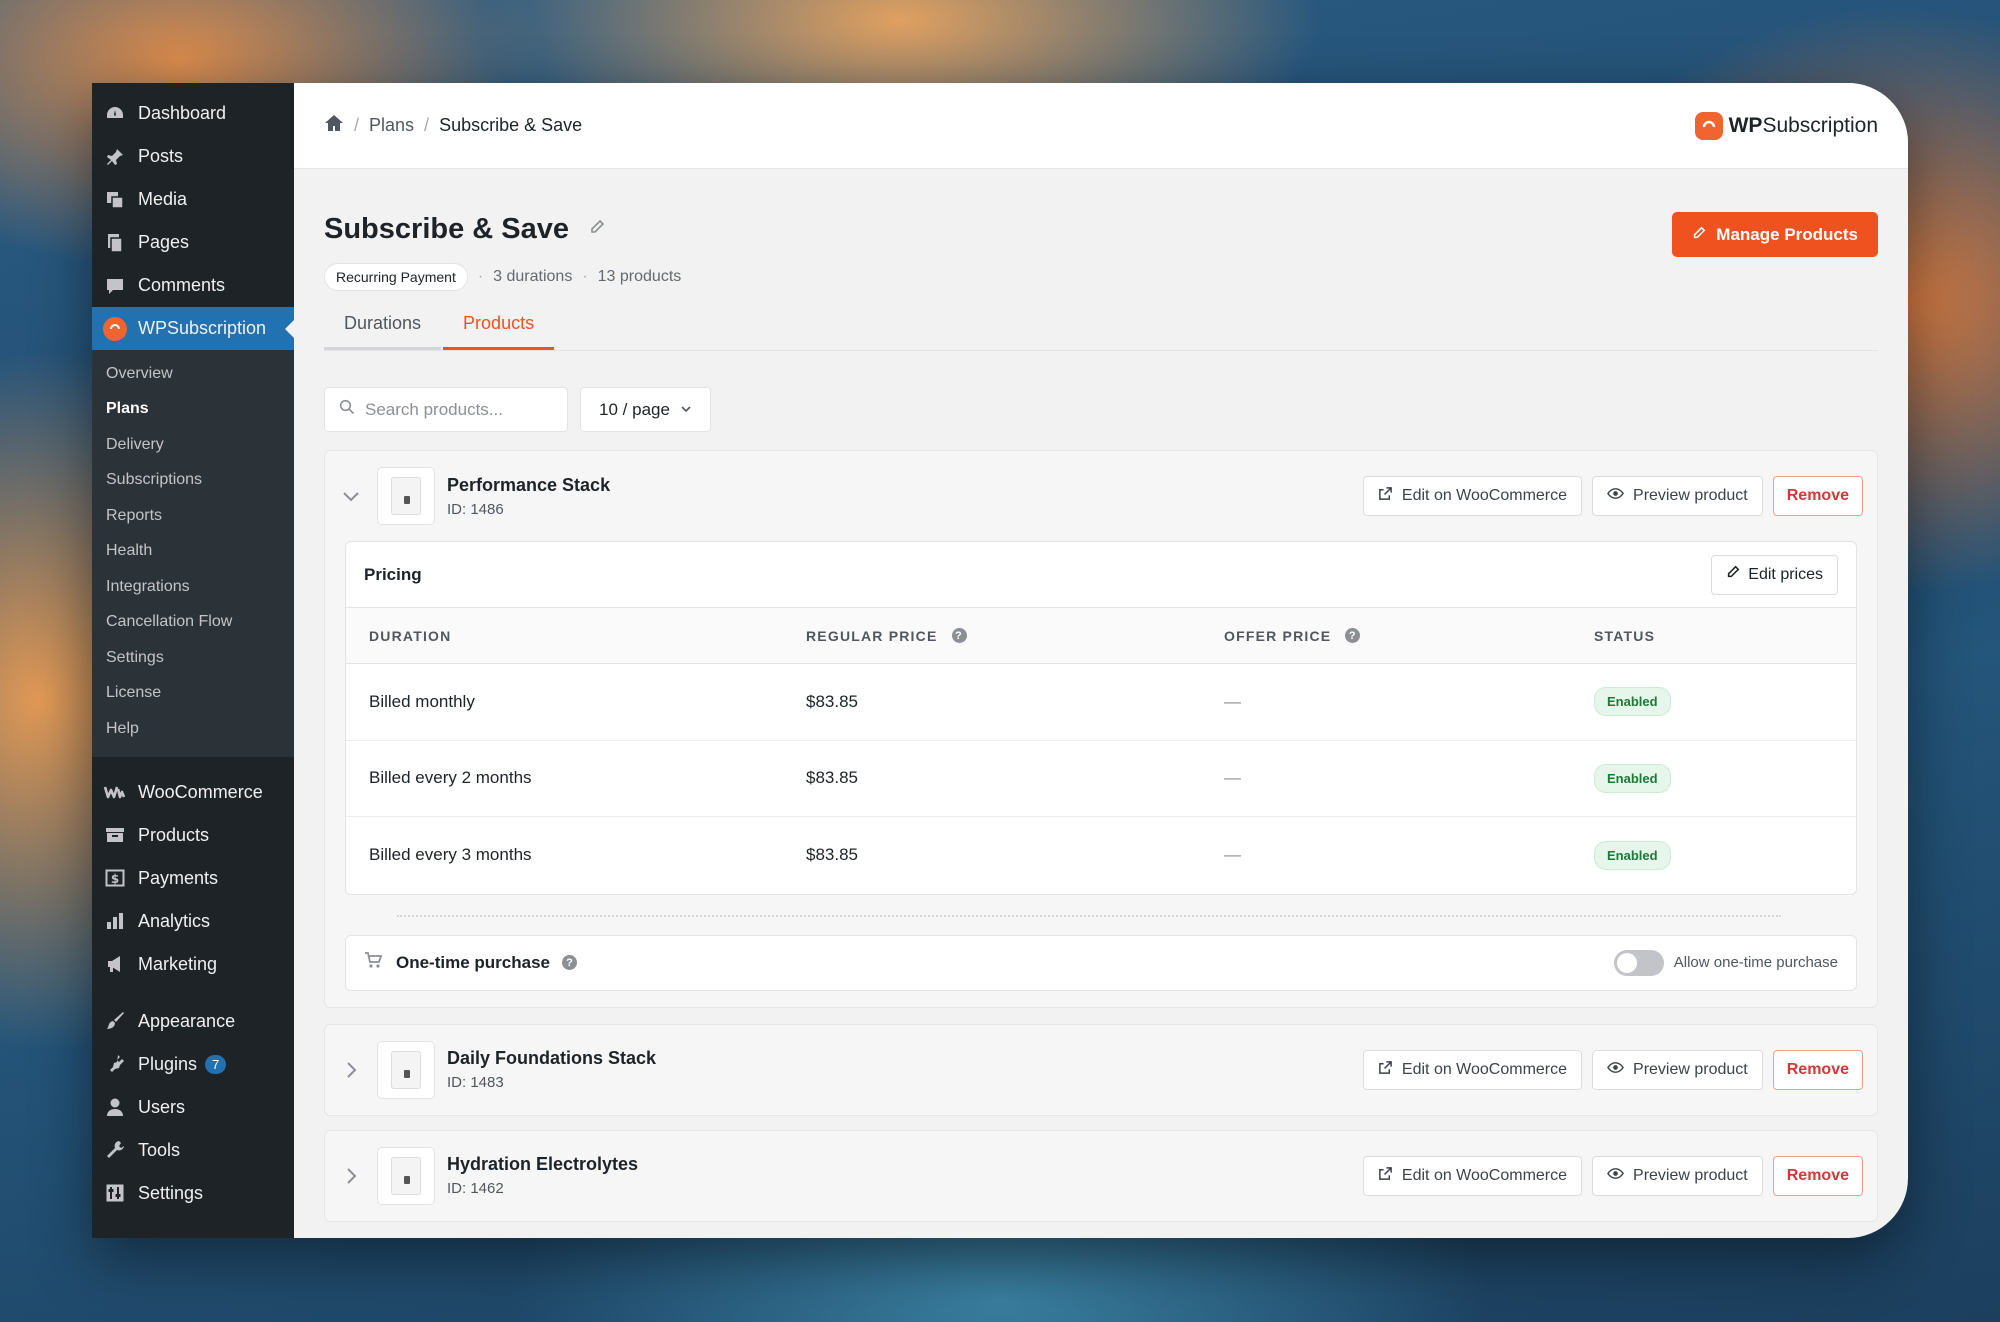 Image resolution: width=2000 pixels, height=1322 pixels. Describe the element at coordinates (193, 445) in the screenshot. I see `submenu-delivery: Delivery` at that location.